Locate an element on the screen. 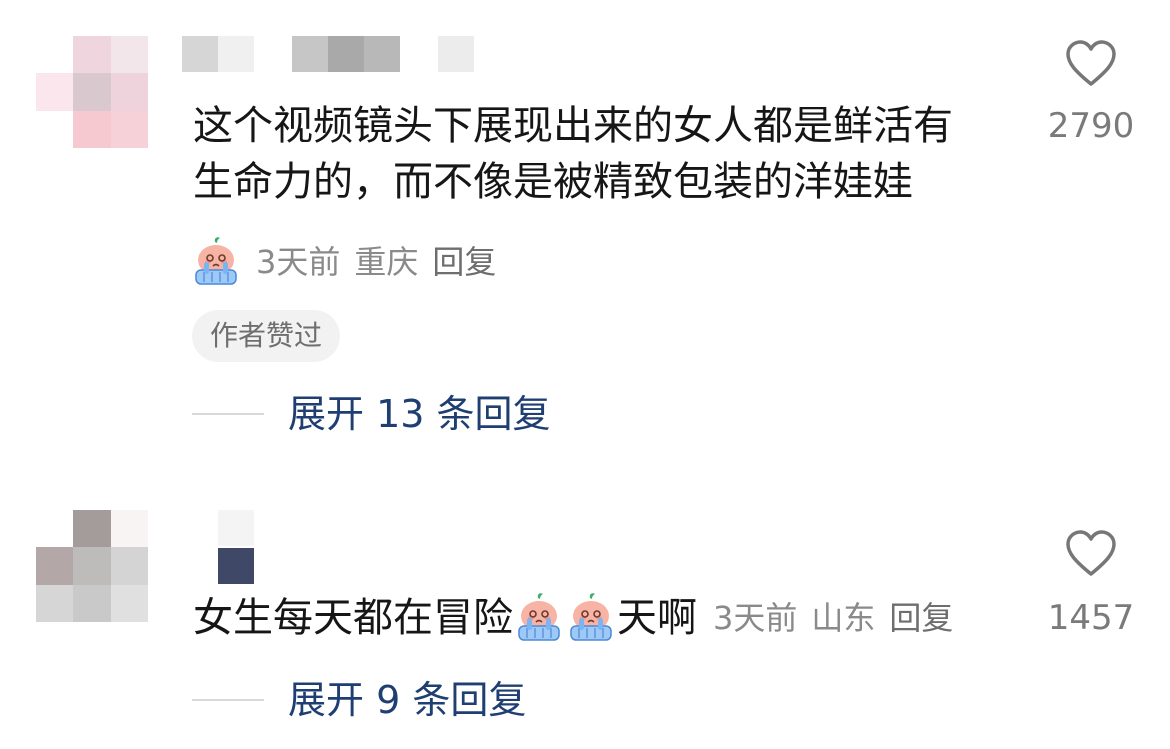 The width and height of the screenshot is (1170, 749). comment-location: 山东 is located at coordinates (843, 618).